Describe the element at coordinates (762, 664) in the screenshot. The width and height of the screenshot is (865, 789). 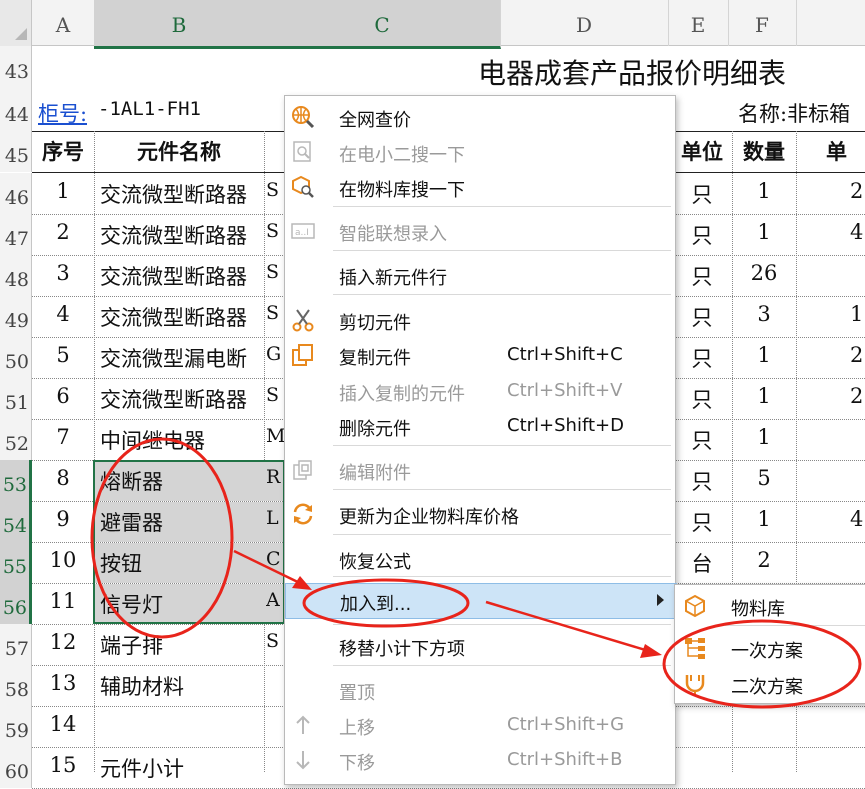
I see `annotation-circle-schemes` at that location.